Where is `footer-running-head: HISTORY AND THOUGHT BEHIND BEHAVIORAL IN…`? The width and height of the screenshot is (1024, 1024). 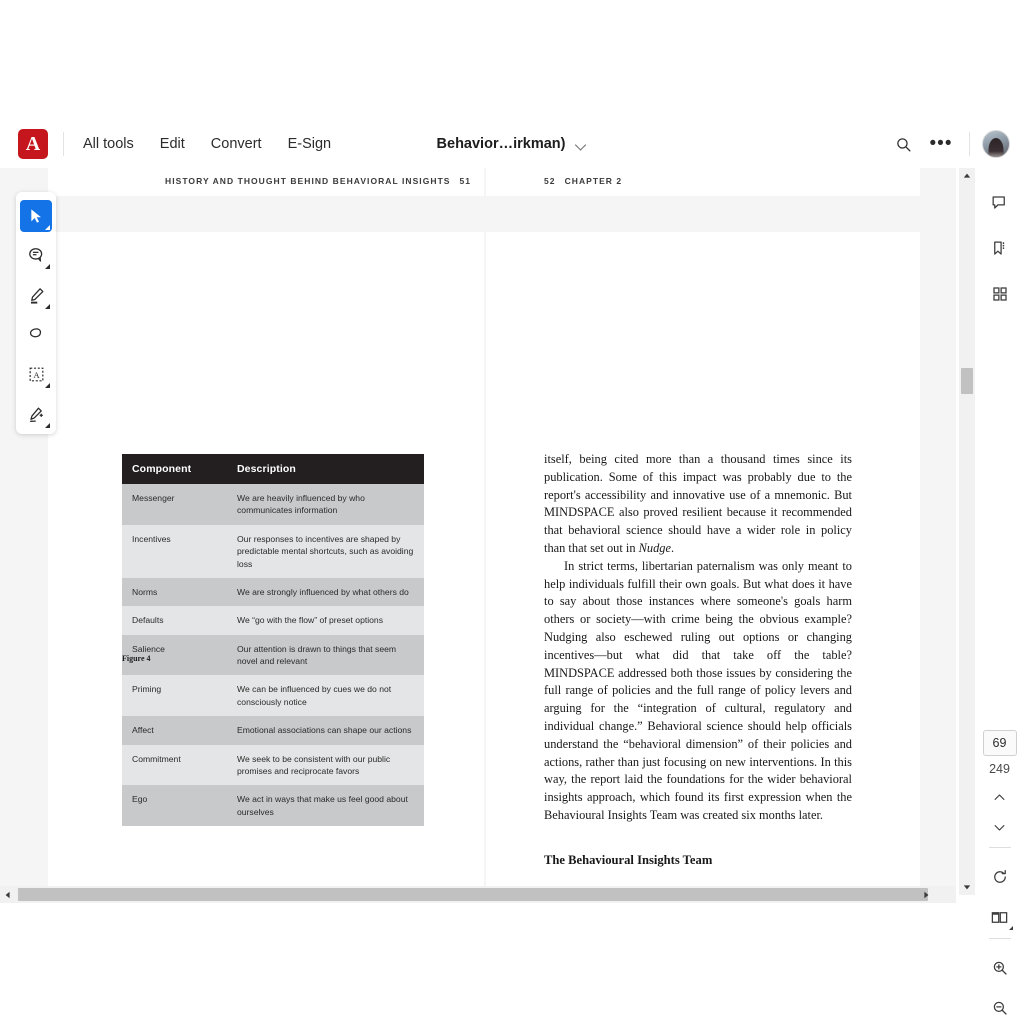
footer-running-head: HISTORY AND THOUGHT BEHIND BEHAVIORAL IN… is located at coordinates (308, 181).